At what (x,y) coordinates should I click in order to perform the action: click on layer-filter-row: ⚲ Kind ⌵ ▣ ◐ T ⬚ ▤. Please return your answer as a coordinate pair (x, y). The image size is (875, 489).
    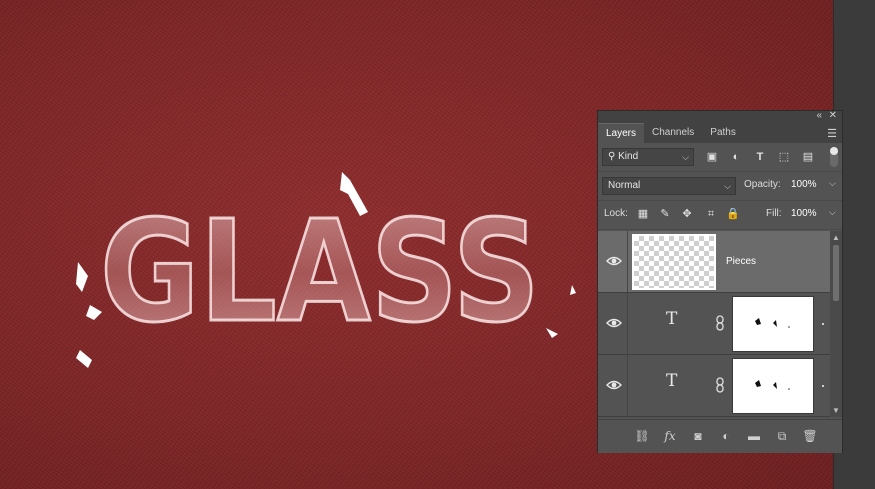
    Looking at the image, I should click on (720, 157).